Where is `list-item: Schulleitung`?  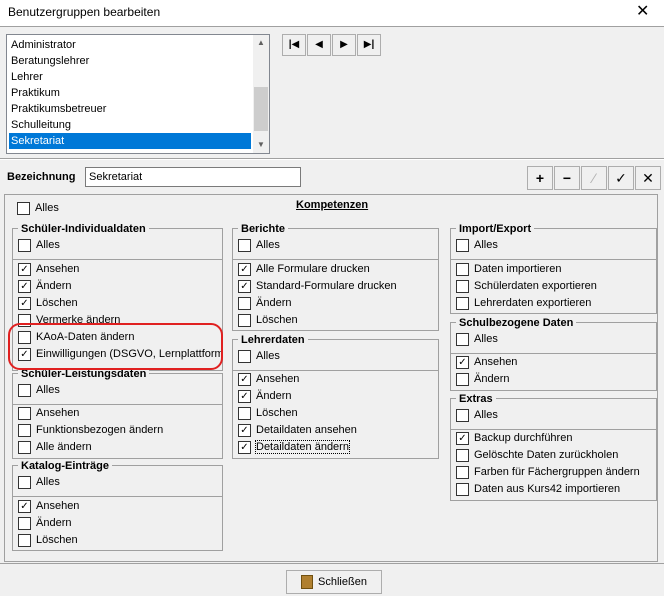
list-item: Schulleitung is located at coordinates (130, 125).